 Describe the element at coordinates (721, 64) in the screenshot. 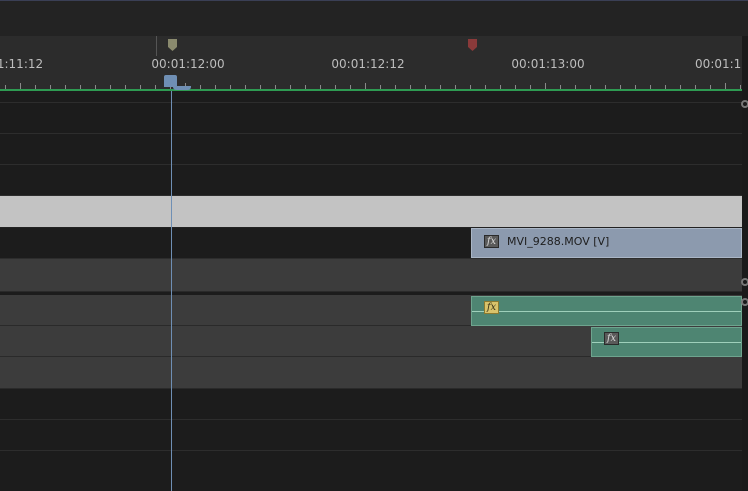

I see `timecode-label: 00:01:13` at that location.